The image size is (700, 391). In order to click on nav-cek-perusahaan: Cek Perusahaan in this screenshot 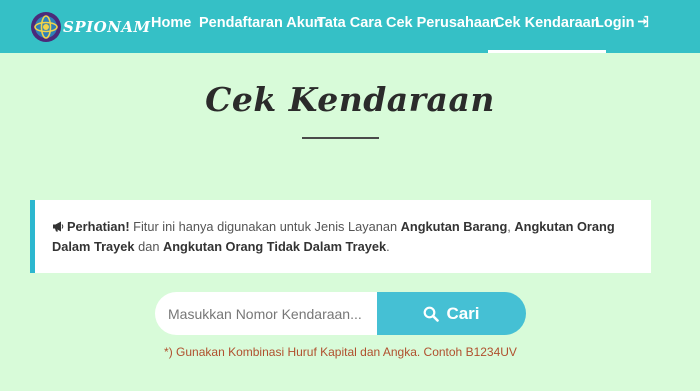, I will do `click(442, 26)`.